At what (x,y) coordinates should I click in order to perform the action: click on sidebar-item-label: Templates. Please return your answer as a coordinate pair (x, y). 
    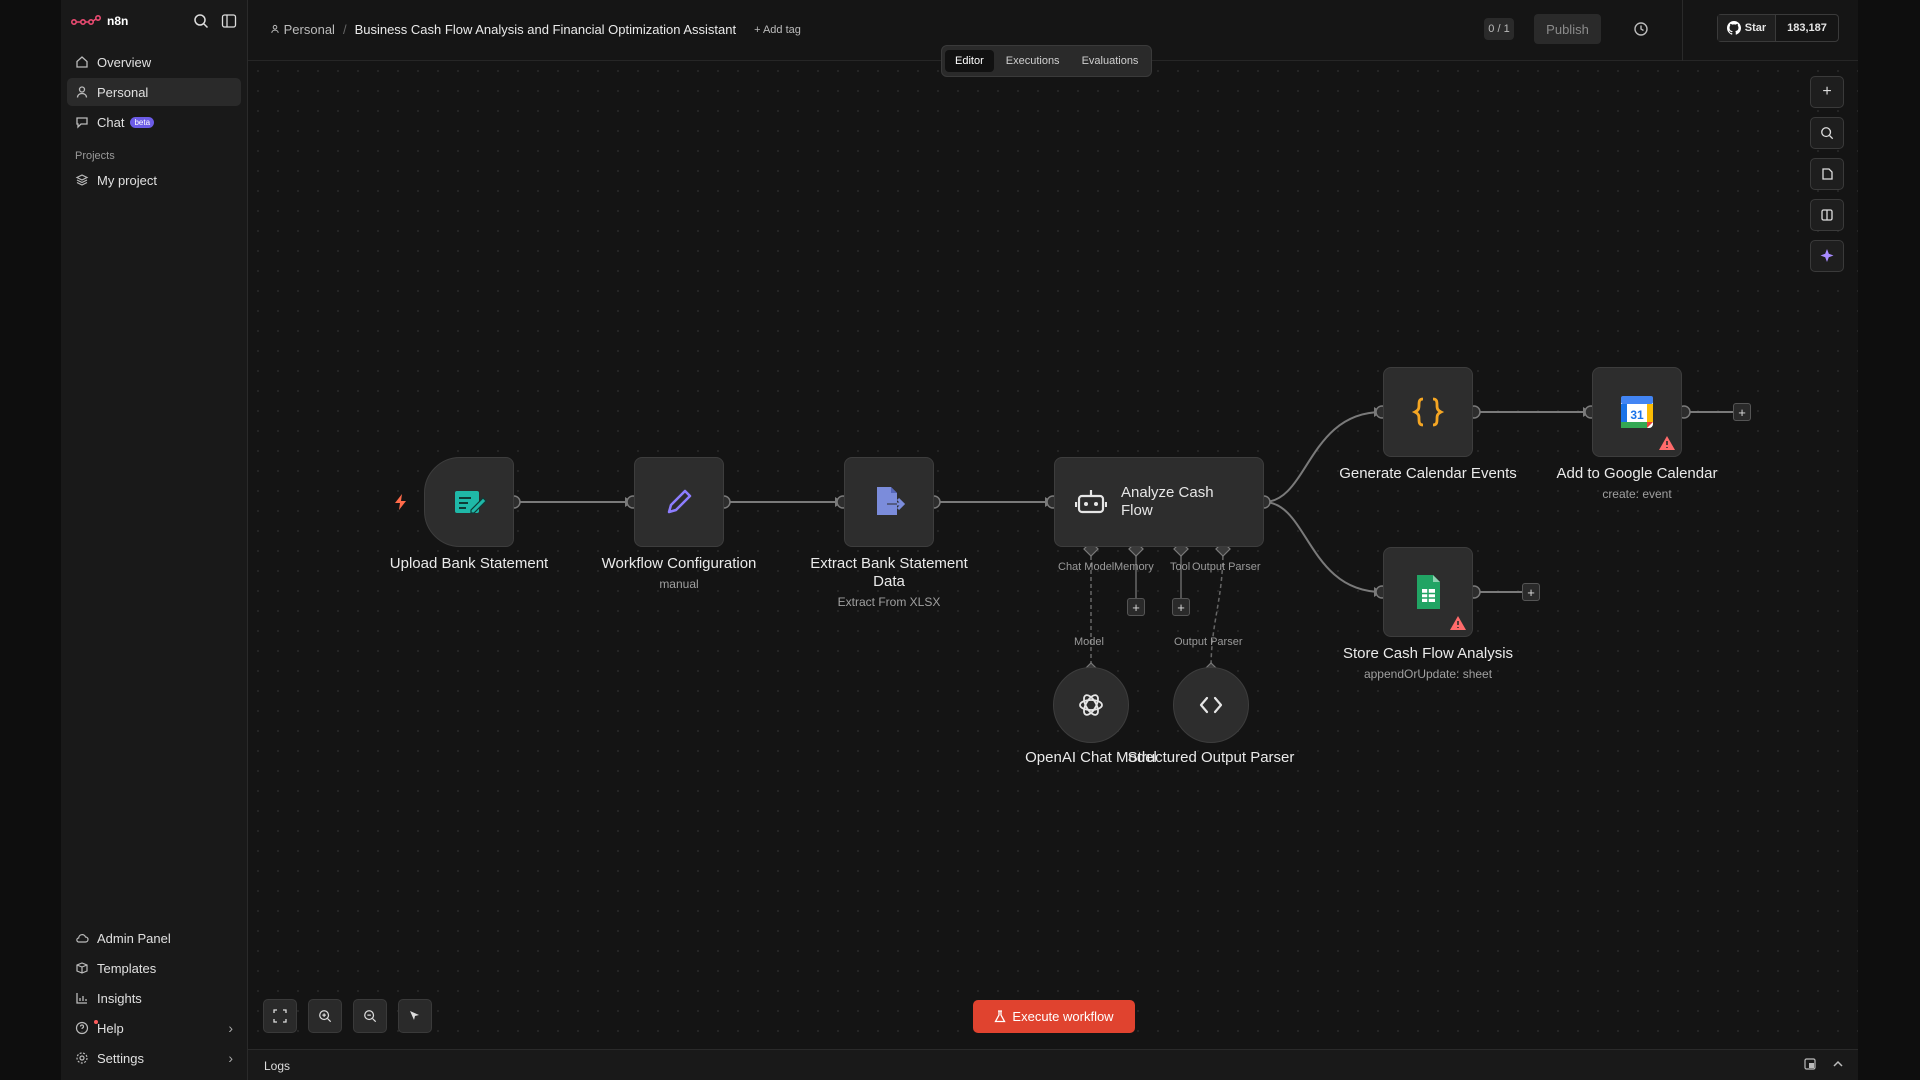
    Looking at the image, I should click on (127, 968).